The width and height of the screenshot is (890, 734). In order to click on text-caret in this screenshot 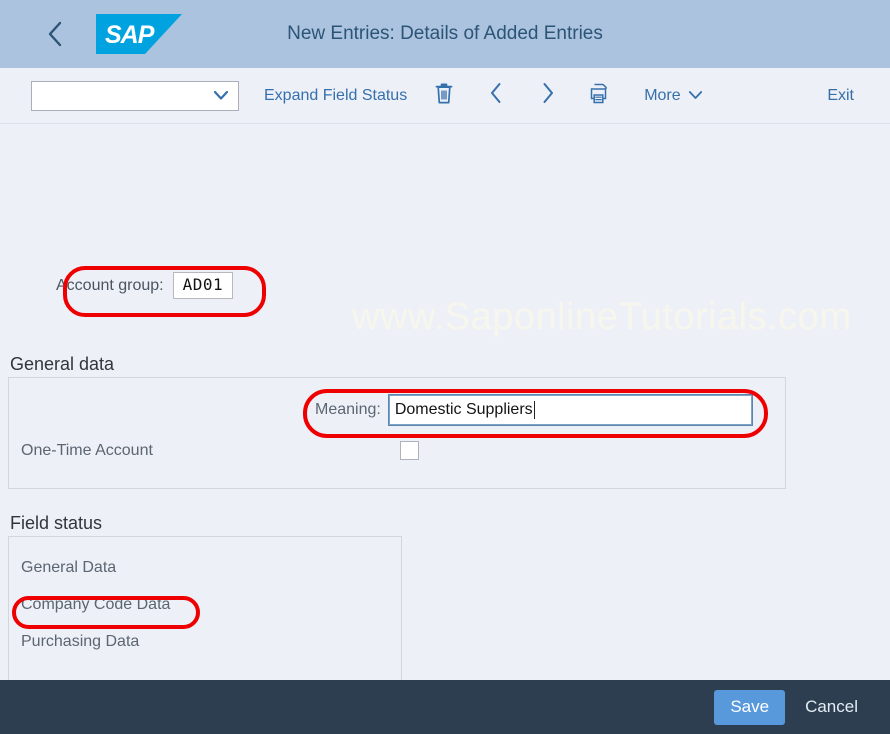, I will do `click(534, 410)`.